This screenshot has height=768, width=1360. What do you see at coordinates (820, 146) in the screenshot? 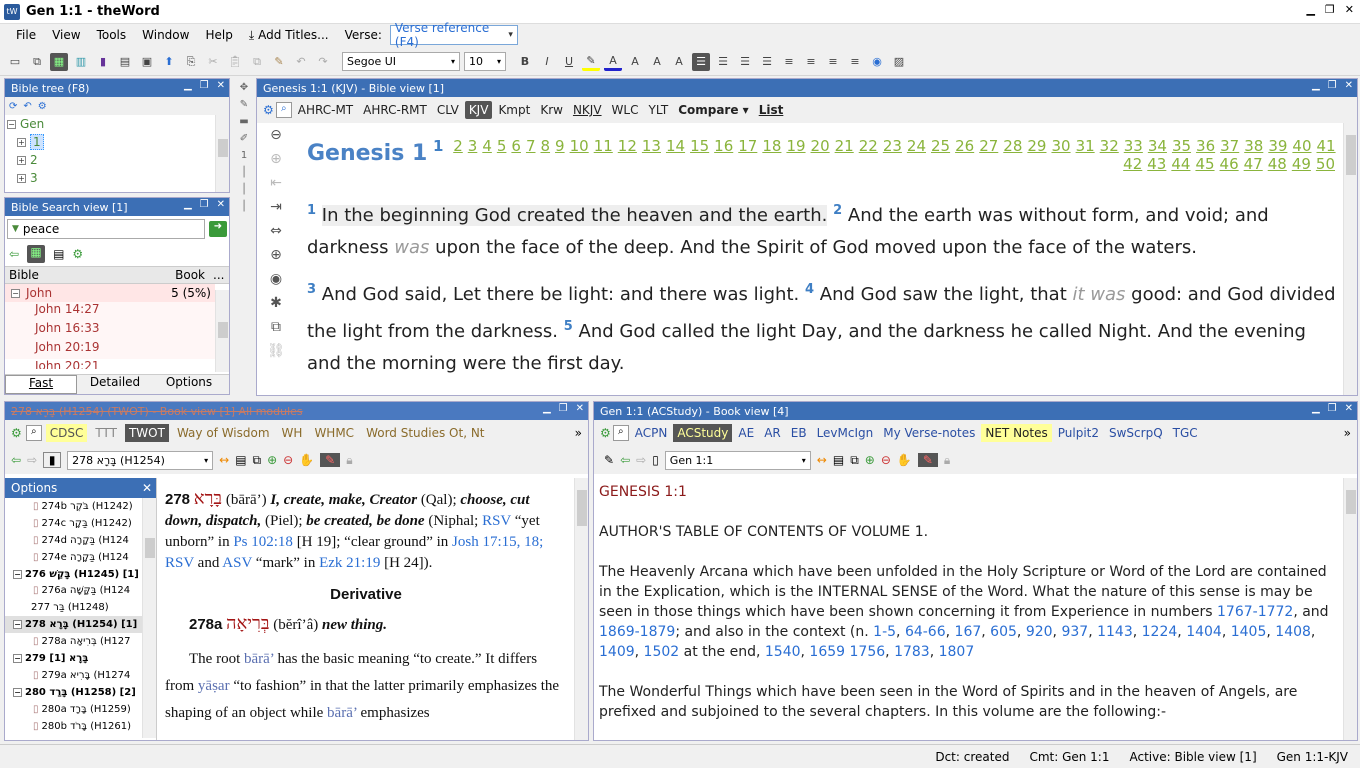
I see `chapter-link: 20` at bounding box center [820, 146].